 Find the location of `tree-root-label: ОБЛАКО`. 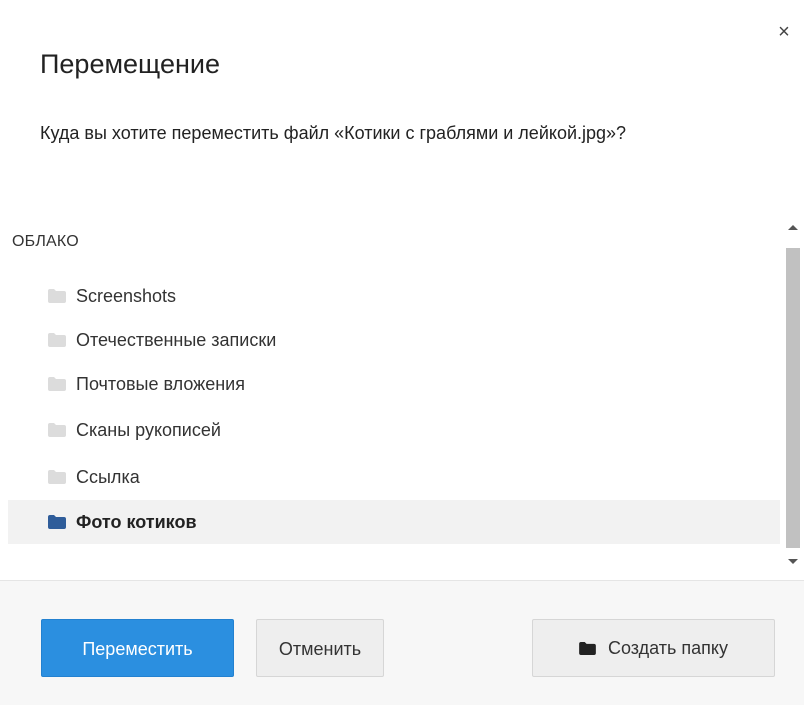

tree-root-label: ОБЛАКО is located at coordinates (45, 242).